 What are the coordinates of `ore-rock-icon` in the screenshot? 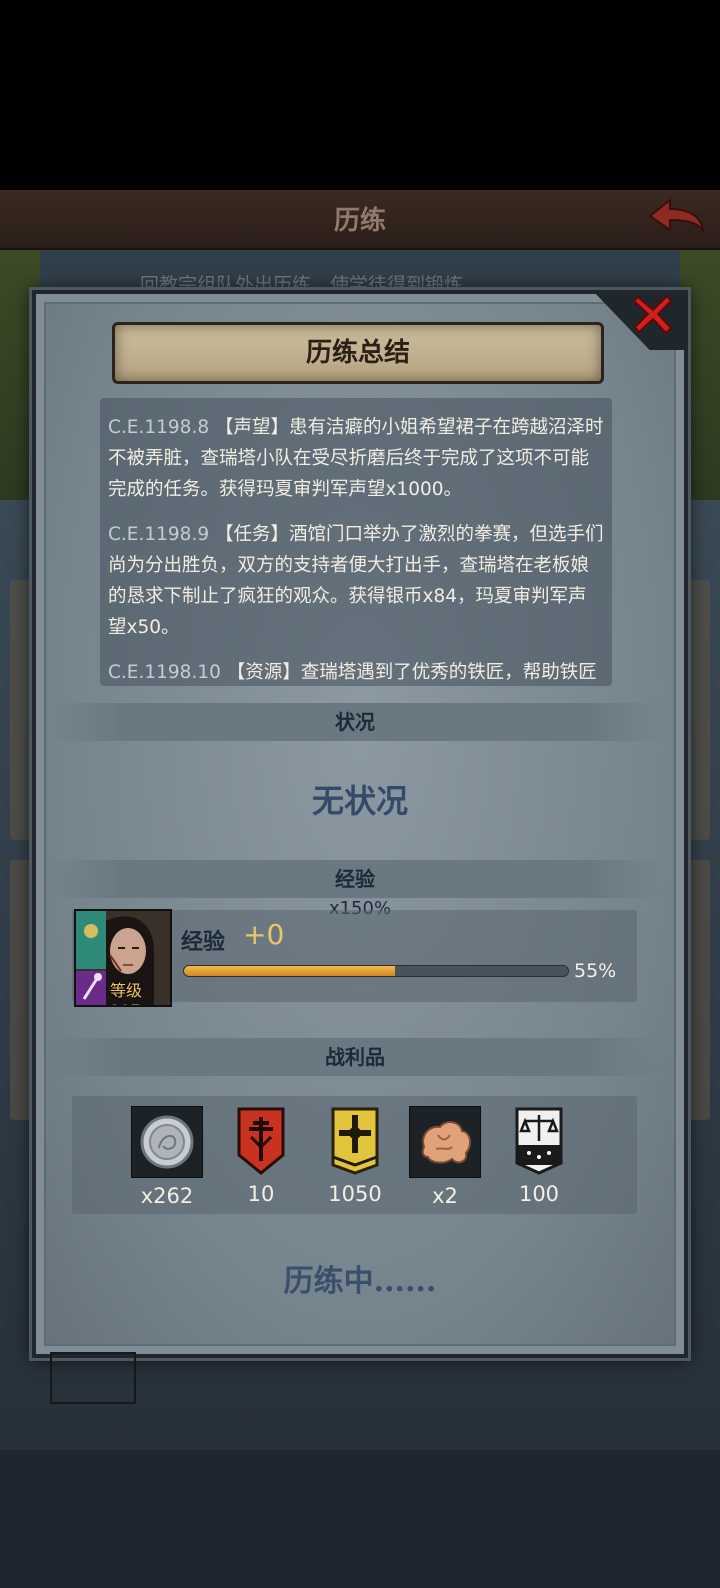 It's located at (445, 1142).